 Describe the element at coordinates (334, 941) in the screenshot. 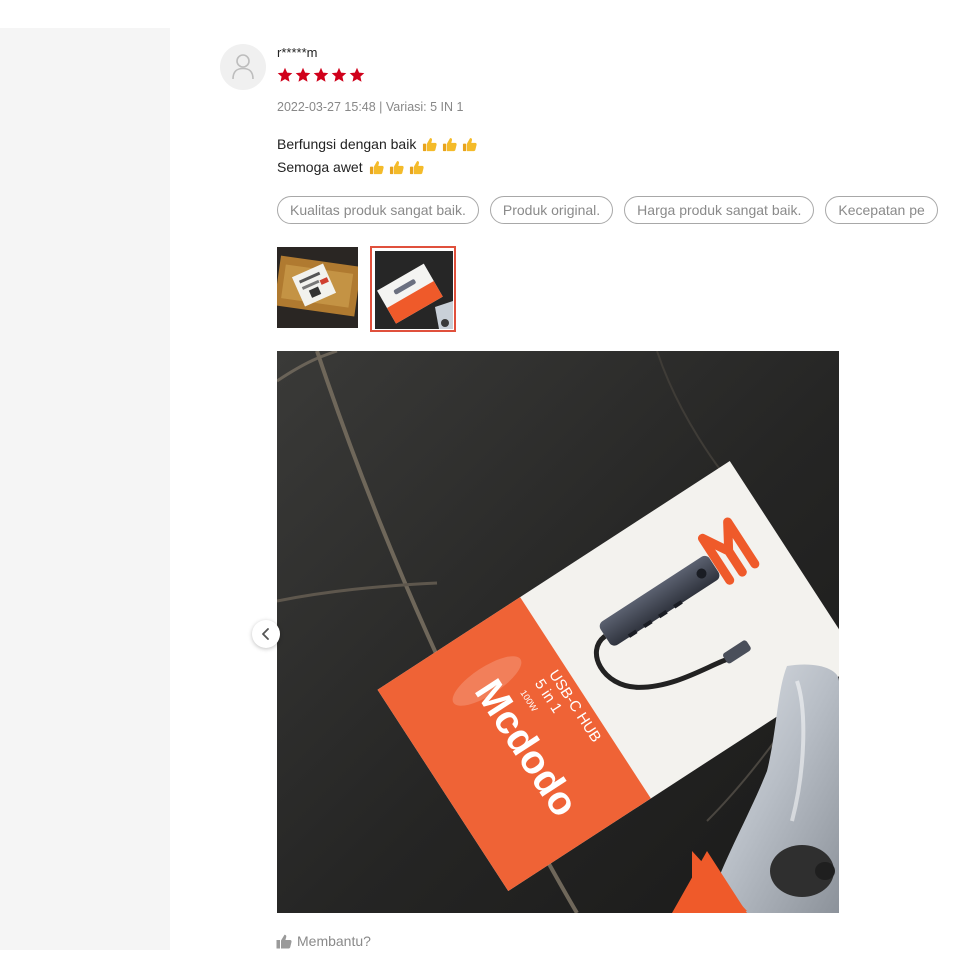

I see `helpful-label: Membantu?` at that location.